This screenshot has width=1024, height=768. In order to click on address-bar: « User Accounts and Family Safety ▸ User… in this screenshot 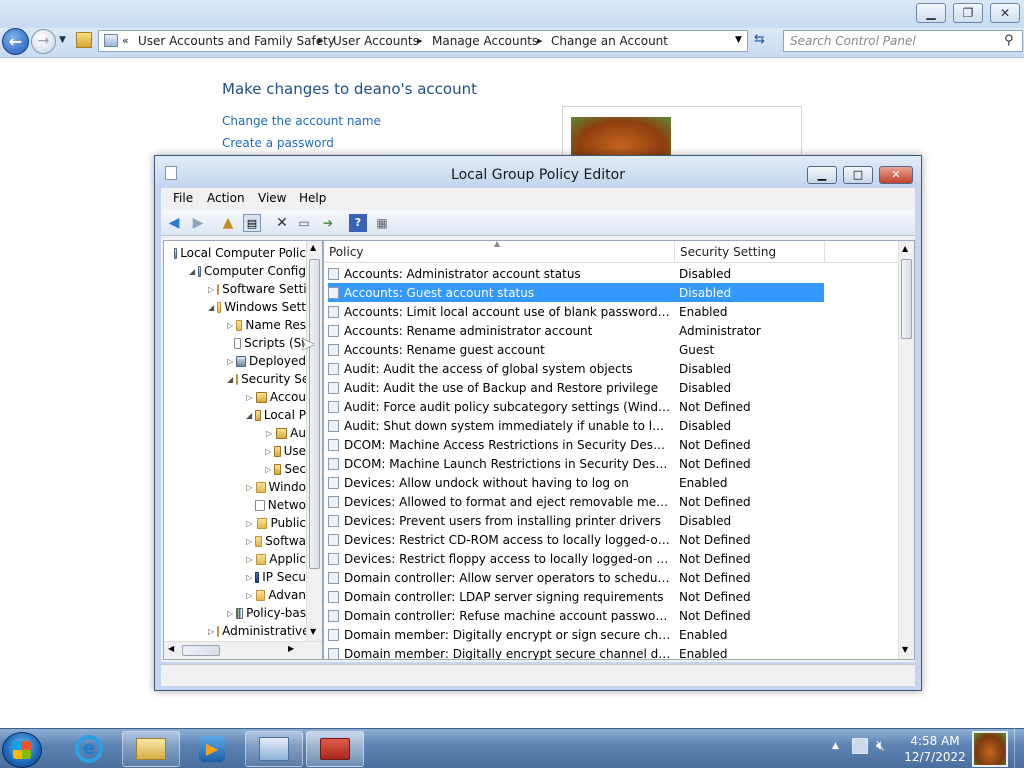, I will do `click(423, 41)`.